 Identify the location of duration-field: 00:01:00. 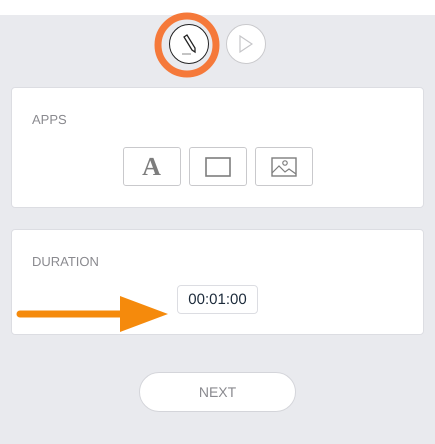
(217, 299).